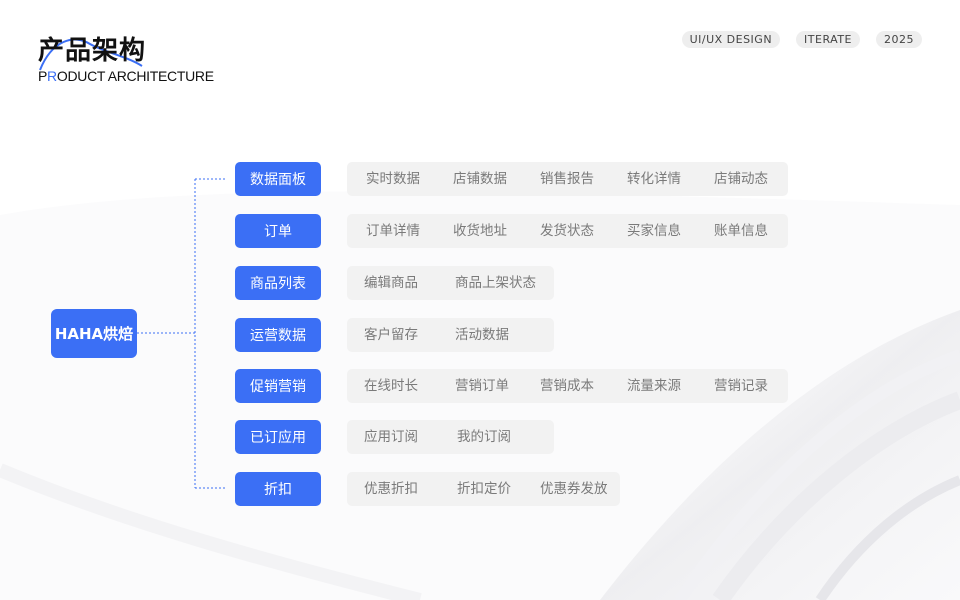  I want to click on tag-uiux: UI/UX DESIGN, so click(731, 39).